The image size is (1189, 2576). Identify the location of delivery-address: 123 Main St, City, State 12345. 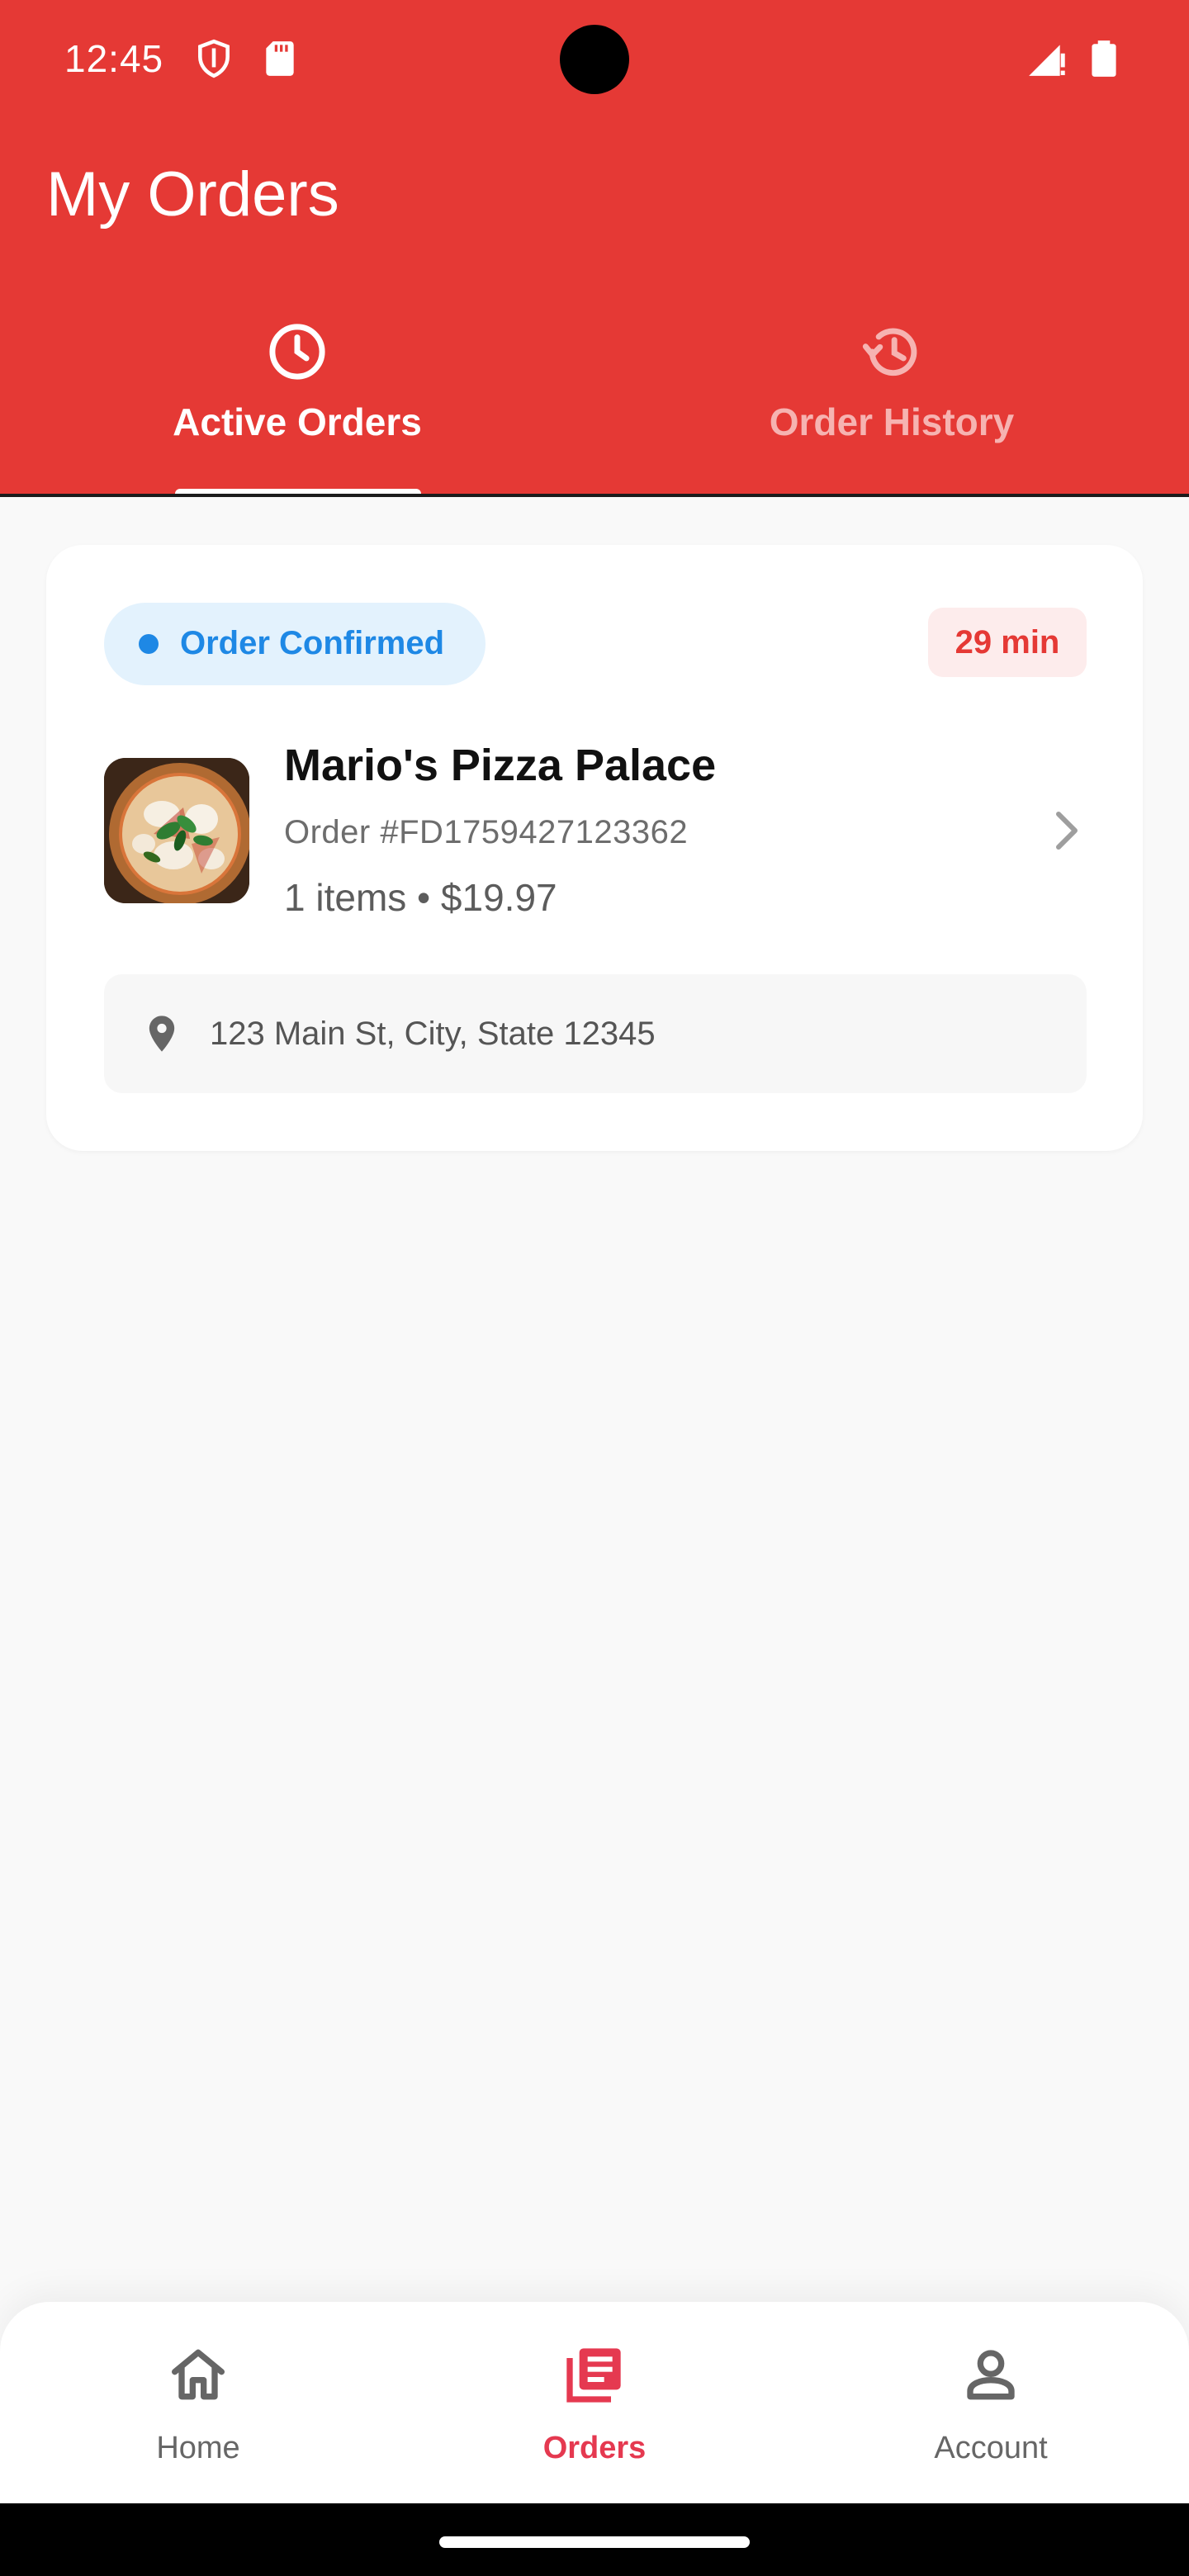
(595, 1033).